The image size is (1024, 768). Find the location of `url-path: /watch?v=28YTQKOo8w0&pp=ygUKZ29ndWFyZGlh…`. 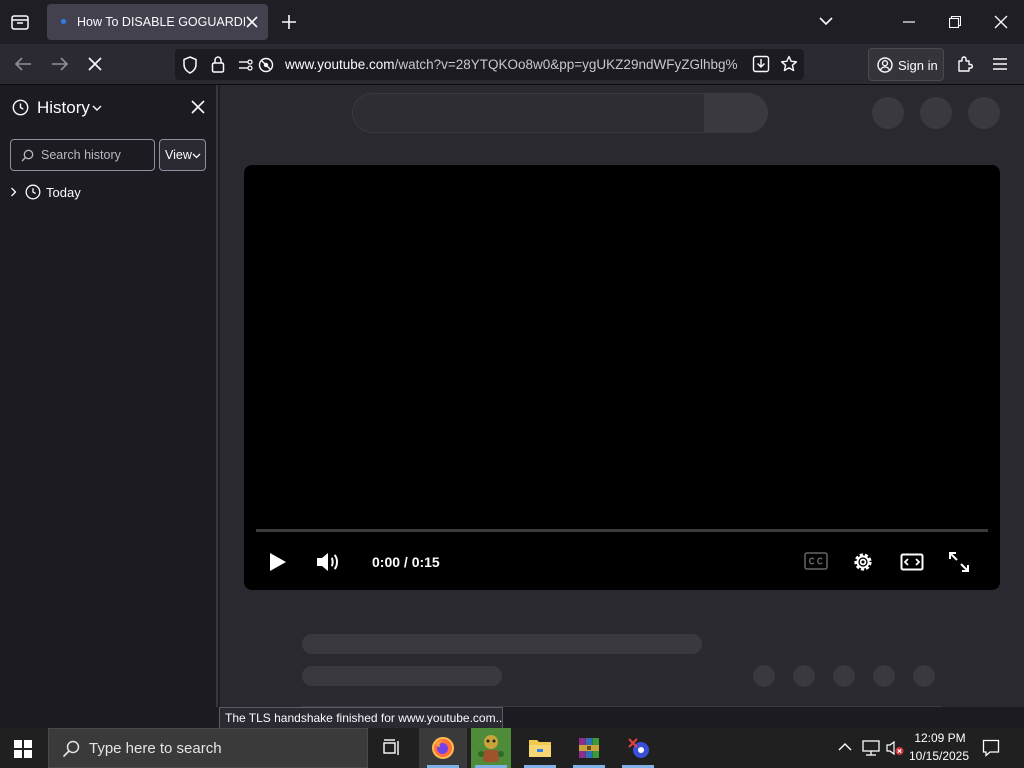

url-path: /watch?v=28YTQKOo8w0&pp=ygUKZ29ndWFyZGlh… is located at coordinates (566, 64).